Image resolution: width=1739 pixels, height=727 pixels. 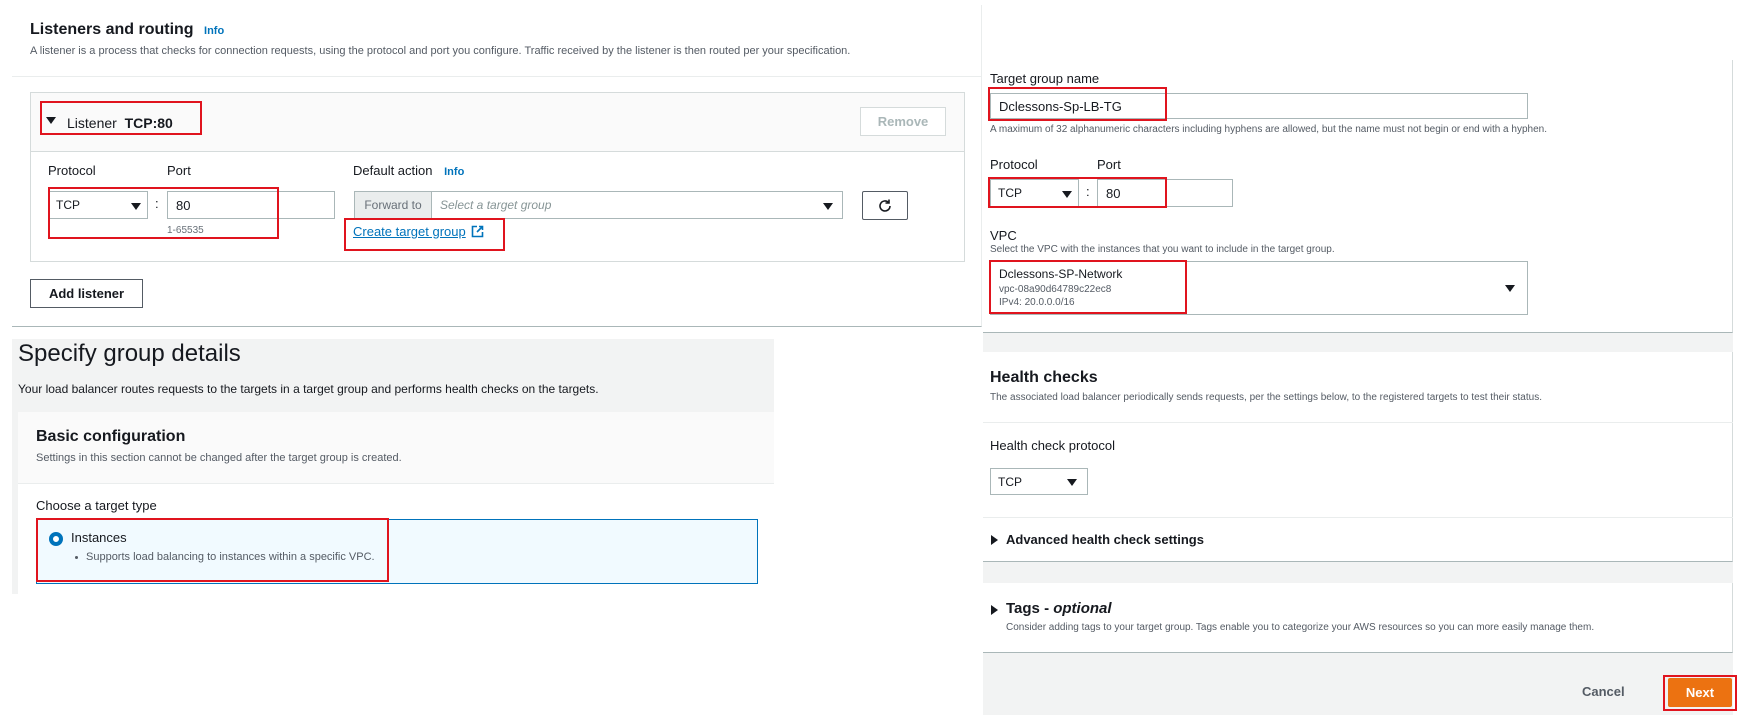 What do you see at coordinates (98, 205) in the screenshot?
I see `protocol-select: TCP` at bounding box center [98, 205].